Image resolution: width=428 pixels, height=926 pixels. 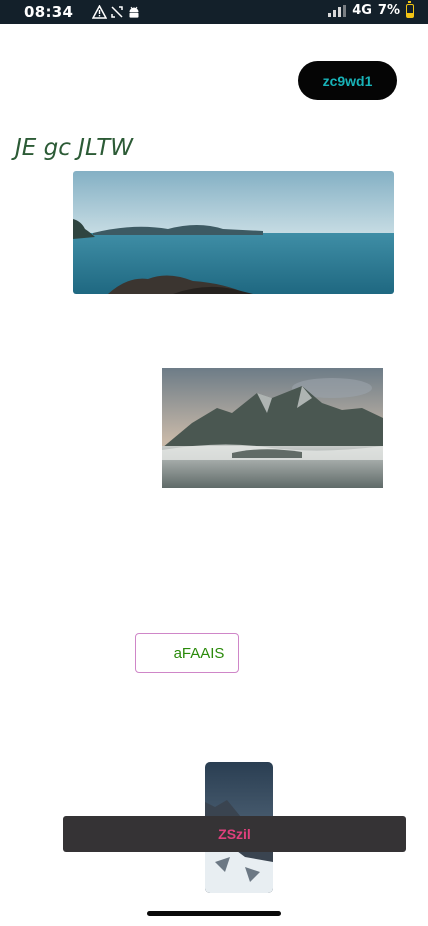 I want to click on snackbar-message: ZSzil, so click(x=234, y=834).